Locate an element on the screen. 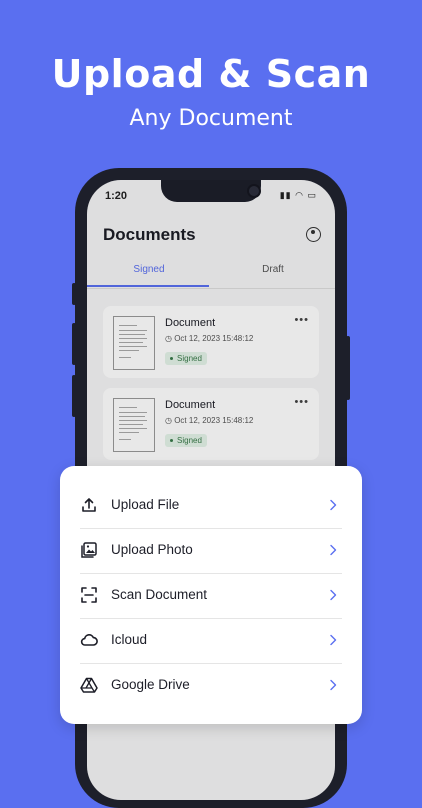  upload-icon is located at coordinates (89, 505).